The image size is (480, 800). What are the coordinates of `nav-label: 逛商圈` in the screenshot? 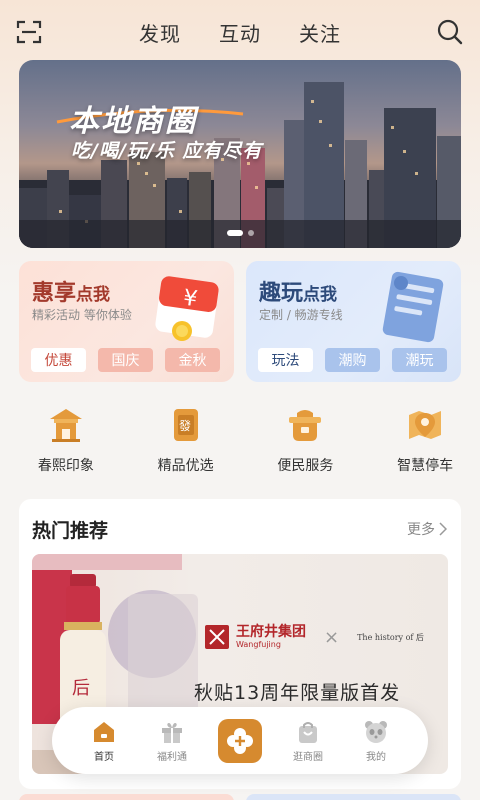 It's located at (308, 757).